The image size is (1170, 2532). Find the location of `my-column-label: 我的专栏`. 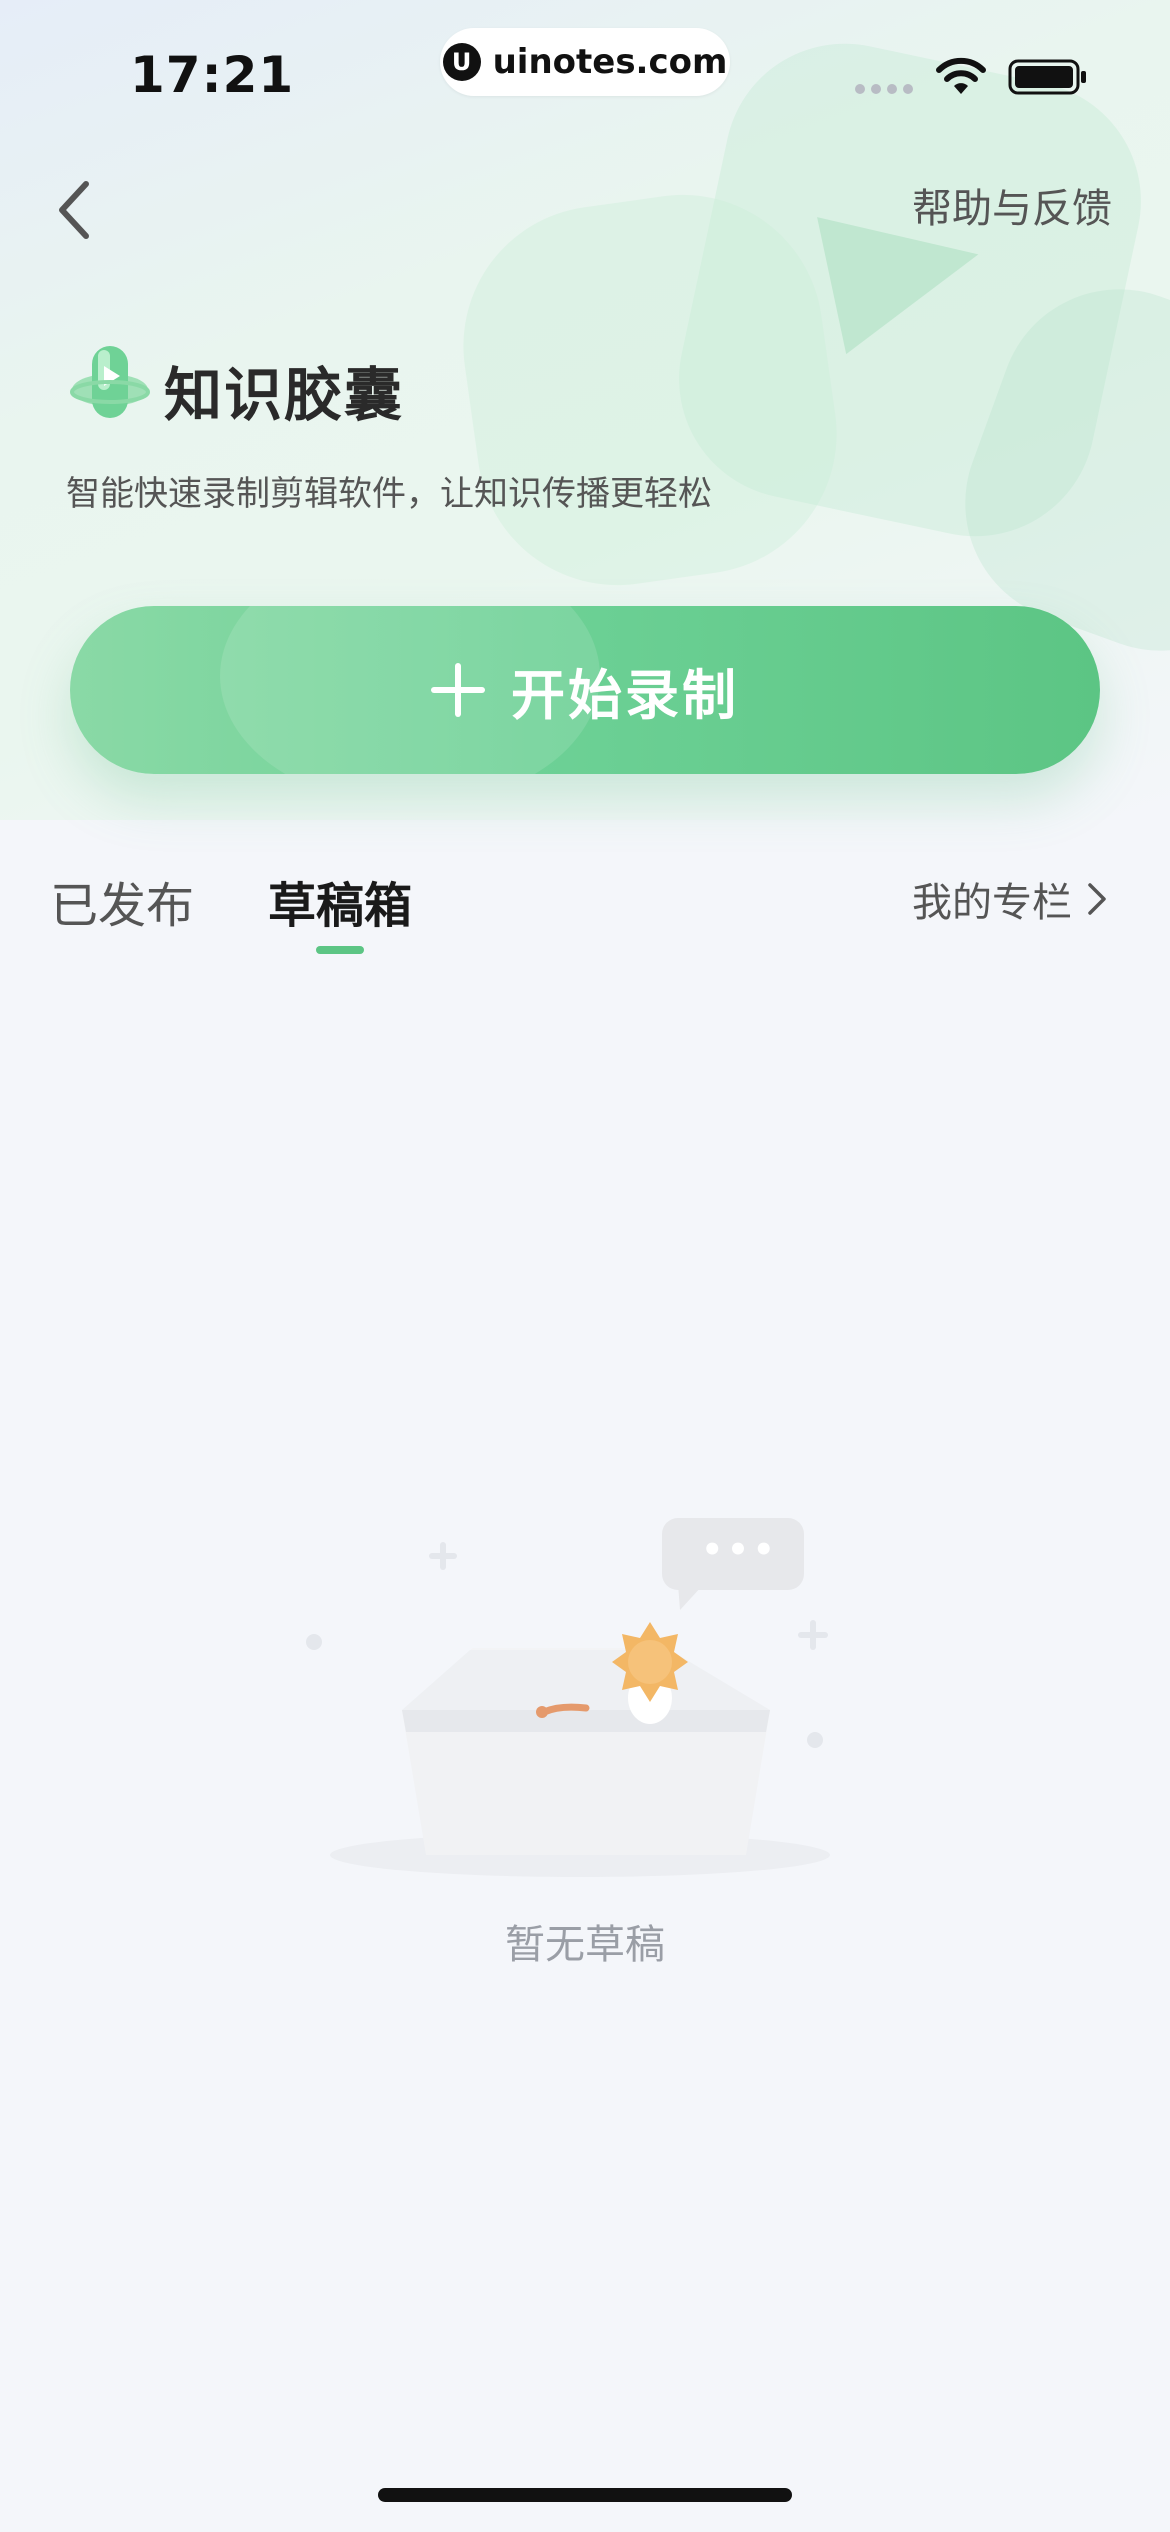

my-column-label: 我的专栏 is located at coordinates (992, 903).